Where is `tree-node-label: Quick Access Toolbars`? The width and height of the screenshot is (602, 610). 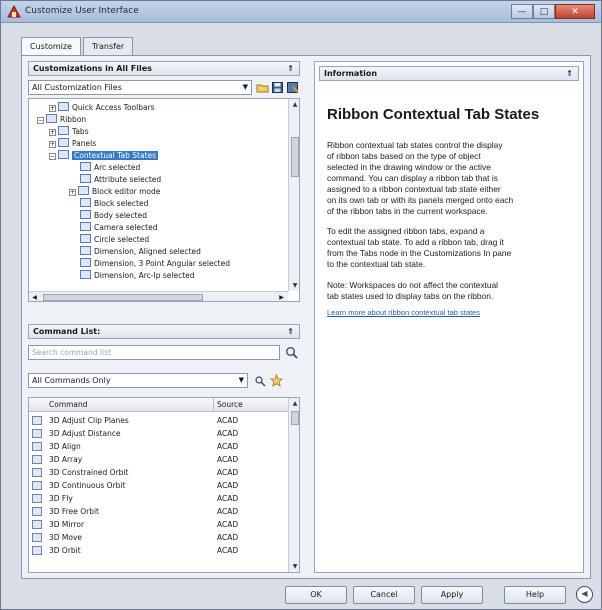 tree-node-label: Quick Access Toolbars is located at coordinates (113, 107).